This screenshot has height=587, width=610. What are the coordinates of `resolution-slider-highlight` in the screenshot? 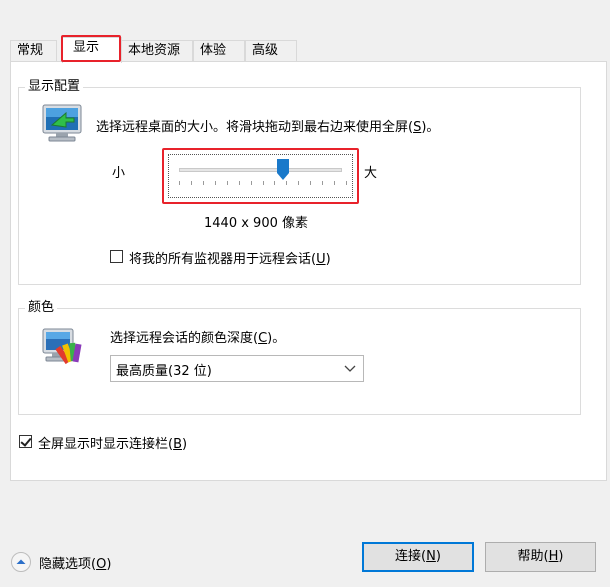 It's located at (260, 176).